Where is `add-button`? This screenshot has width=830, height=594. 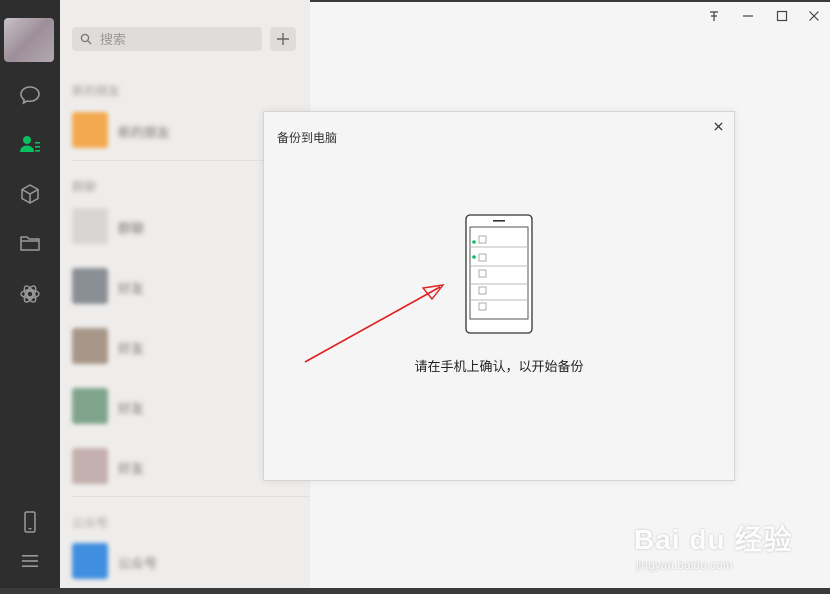 add-button is located at coordinates (283, 39).